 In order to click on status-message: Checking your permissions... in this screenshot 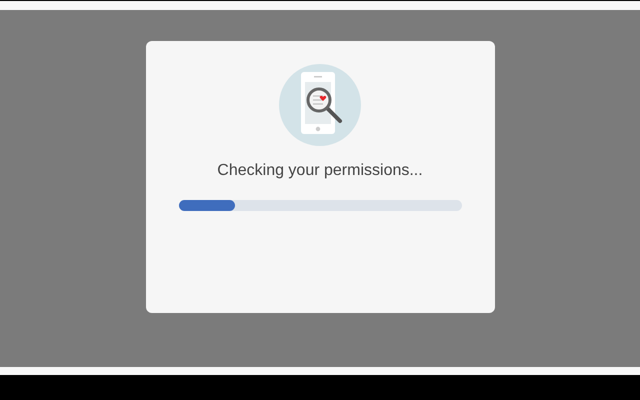, I will do `click(320, 171)`.